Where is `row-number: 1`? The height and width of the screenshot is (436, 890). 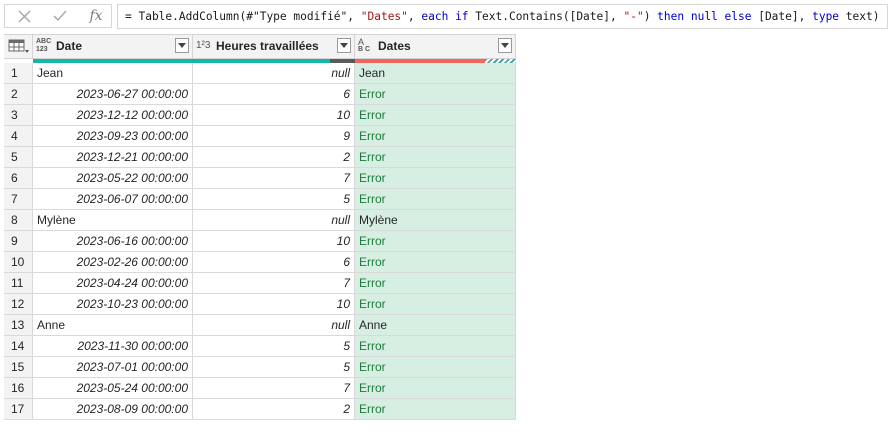 row-number: 1 is located at coordinates (18, 73).